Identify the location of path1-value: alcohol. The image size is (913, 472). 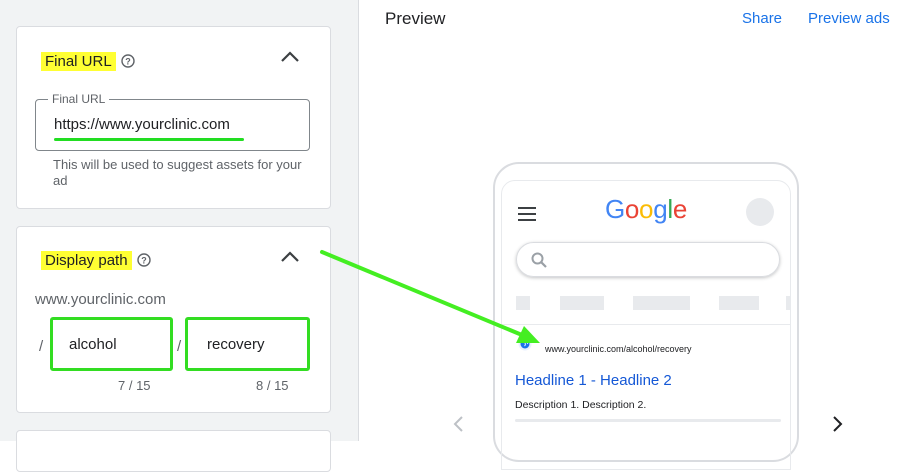
(93, 344).